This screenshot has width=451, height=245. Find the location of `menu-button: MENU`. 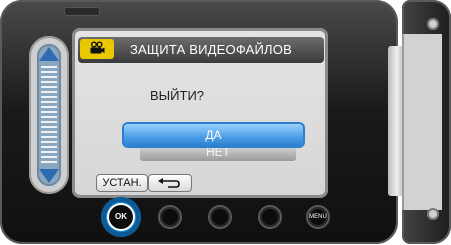

menu-button: MENU is located at coordinates (318, 217).